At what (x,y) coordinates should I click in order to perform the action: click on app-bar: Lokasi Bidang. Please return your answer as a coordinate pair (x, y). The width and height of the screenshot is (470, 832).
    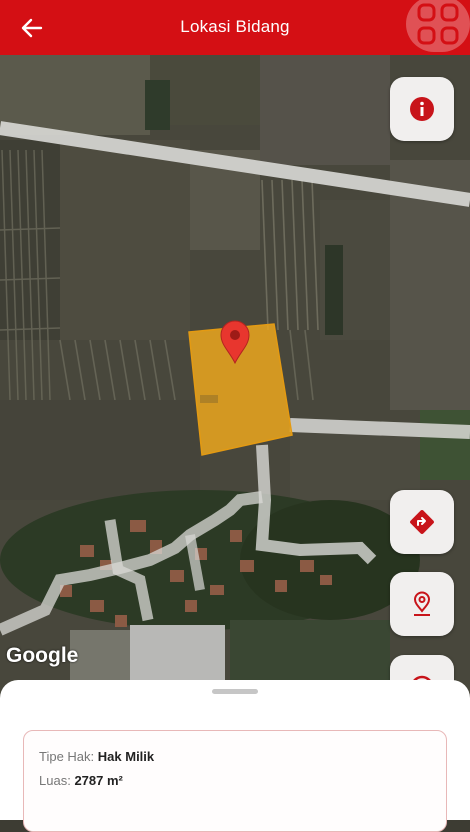
    Looking at the image, I should click on (235, 27).